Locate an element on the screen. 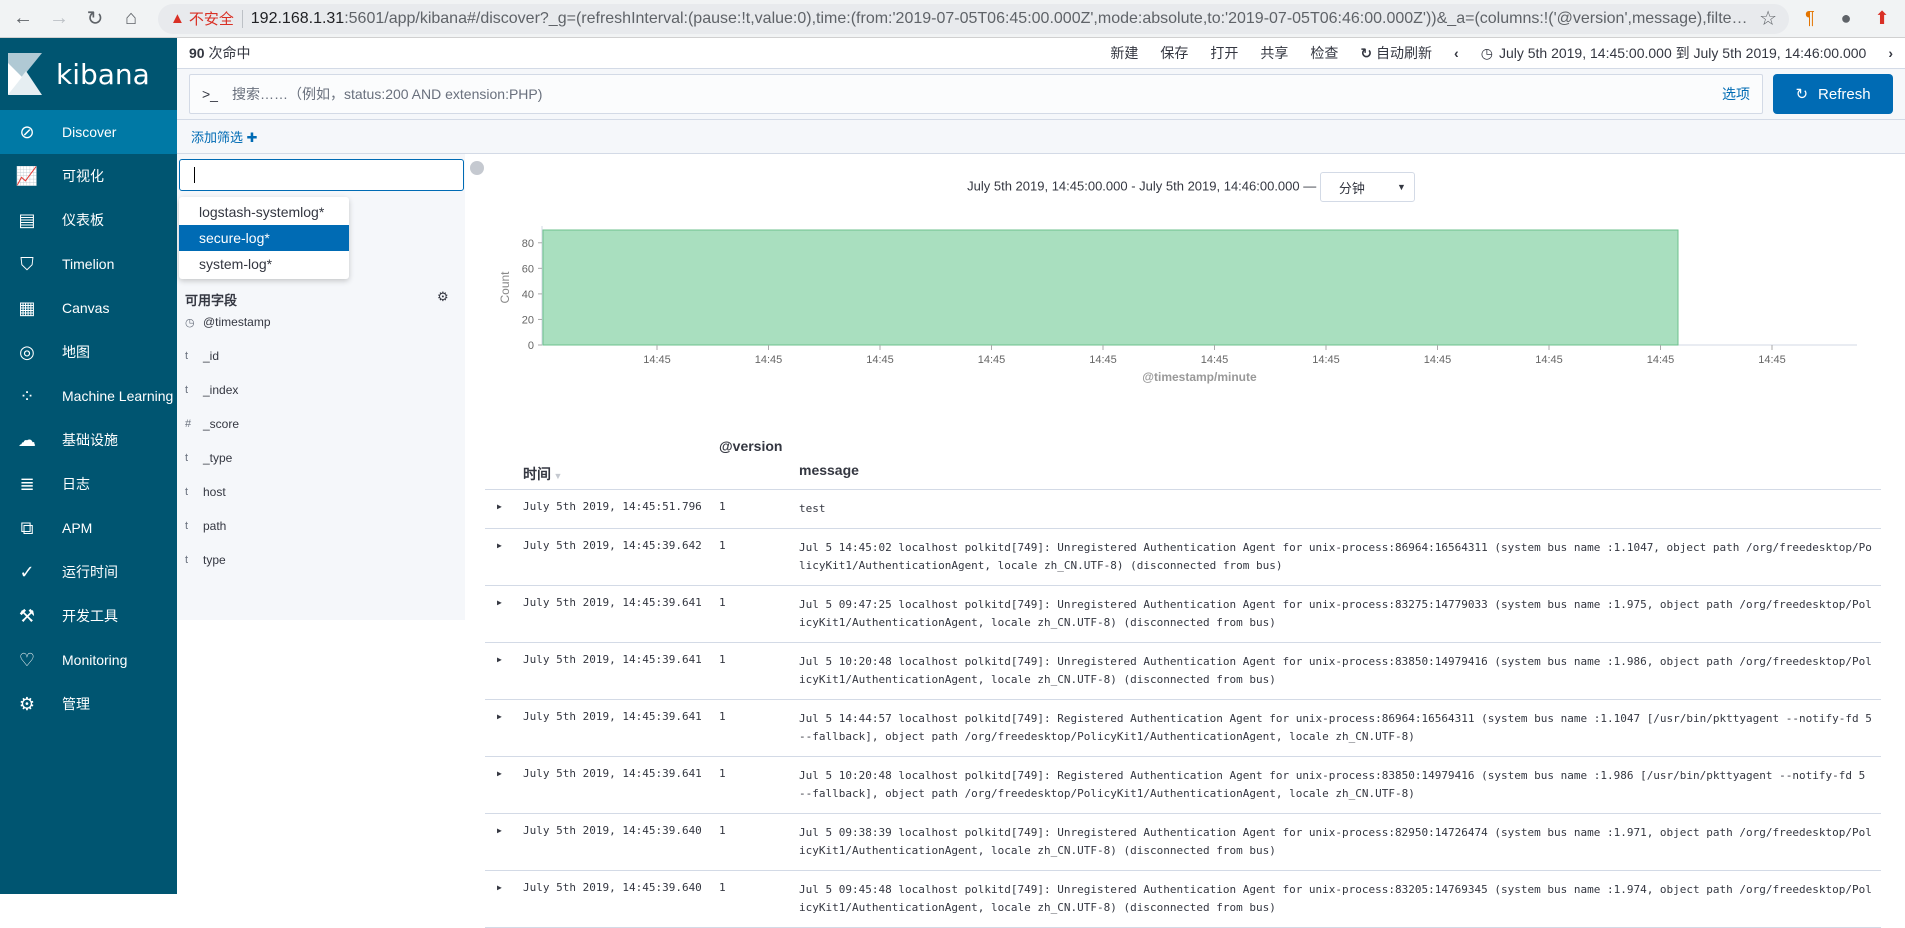  sidebar-item-visualize: 📈 可视化 is located at coordinates (88, 176).